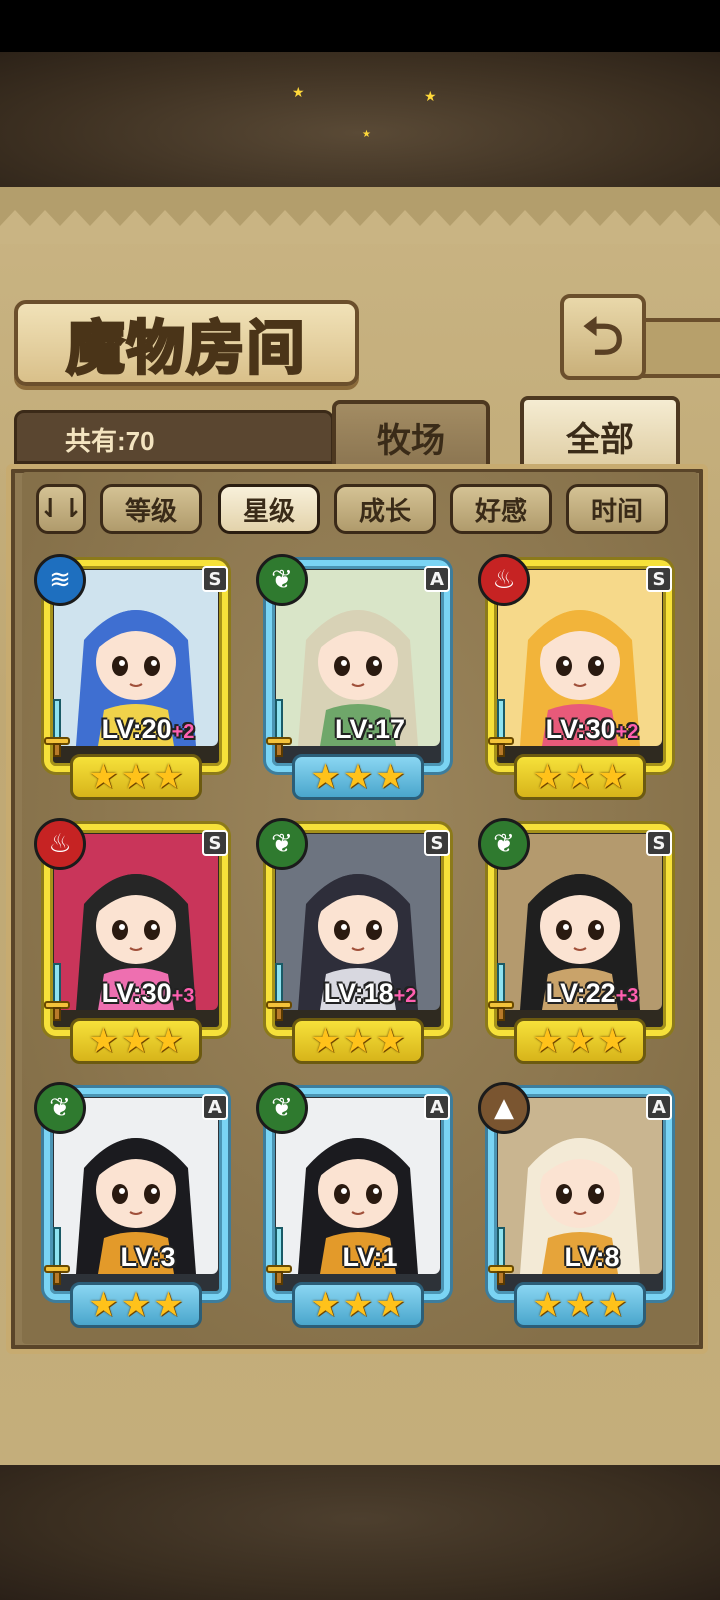 The width and height of the screenshot is (720, 1600). I want to click on monster-level: LV:1, so click(370, 1259).